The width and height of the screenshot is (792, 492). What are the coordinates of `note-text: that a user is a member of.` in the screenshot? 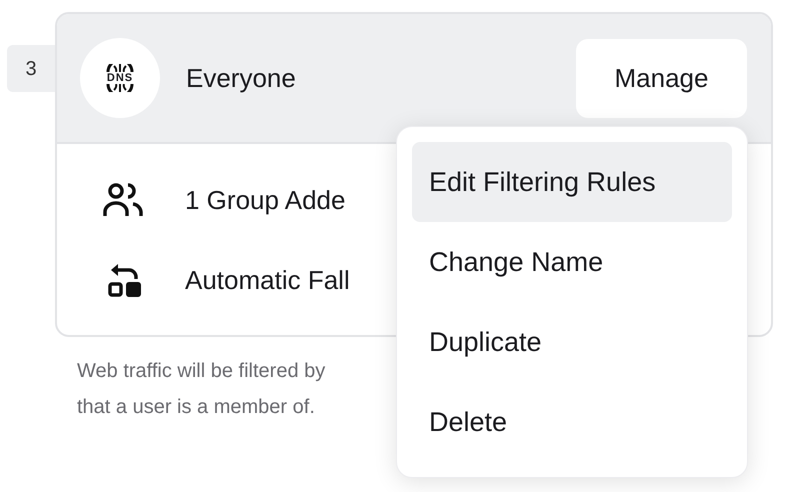 It's located at (196, 407).